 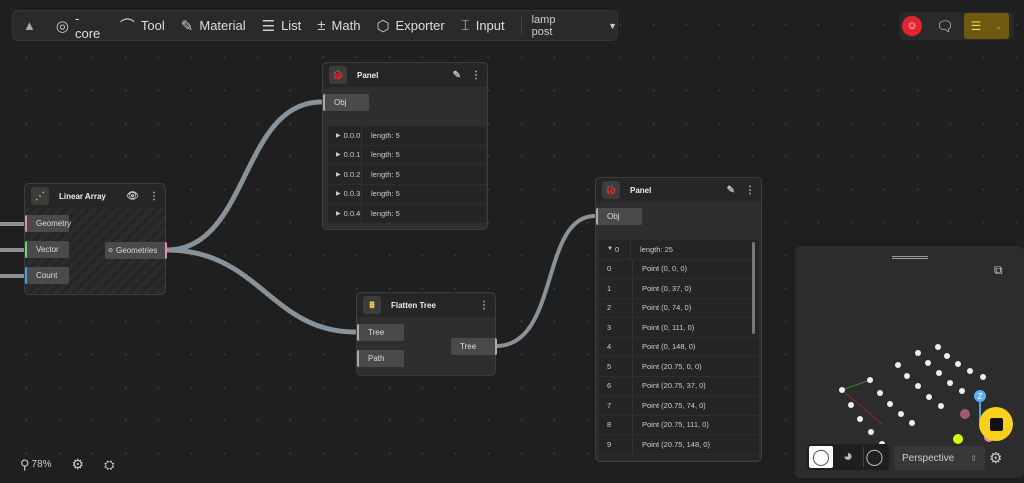 I want to click on settings-dropdown: ☰ ⌄, so click(x=986, y=26).